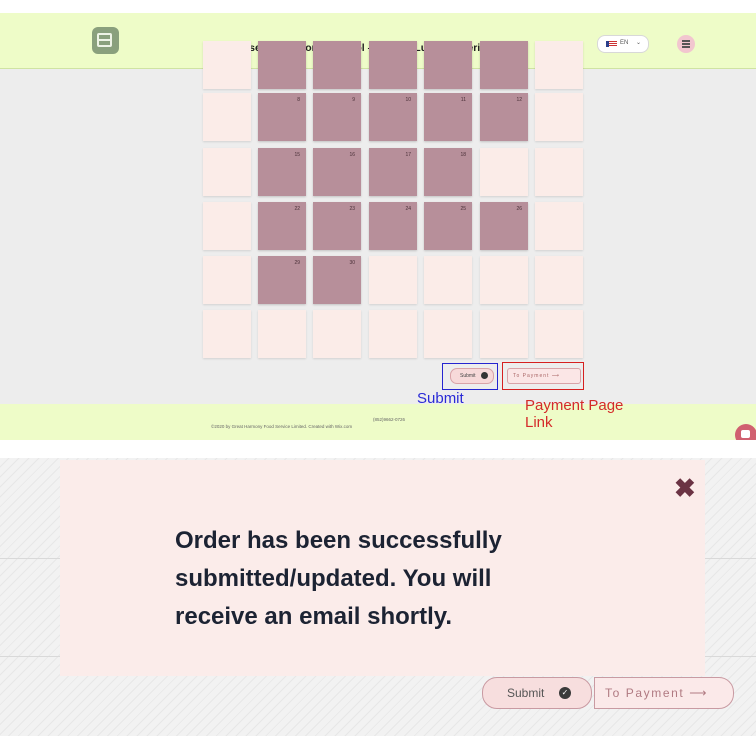  What do you see at coordinates (463, 209) in the screenshot?
I see `day-number: 25` at bounding box center [463, 209].